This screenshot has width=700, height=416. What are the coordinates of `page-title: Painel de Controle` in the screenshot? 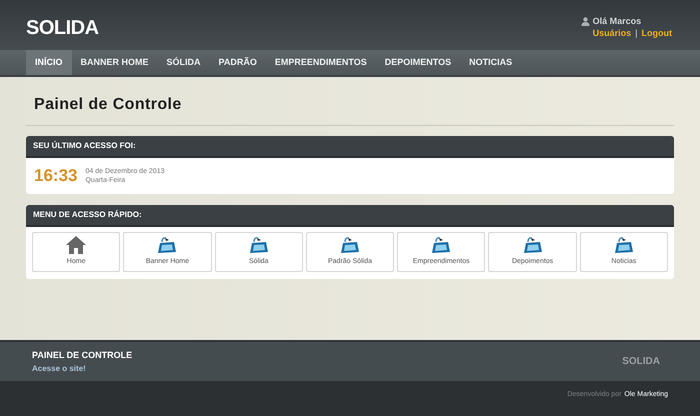 It's located at (108, 105).